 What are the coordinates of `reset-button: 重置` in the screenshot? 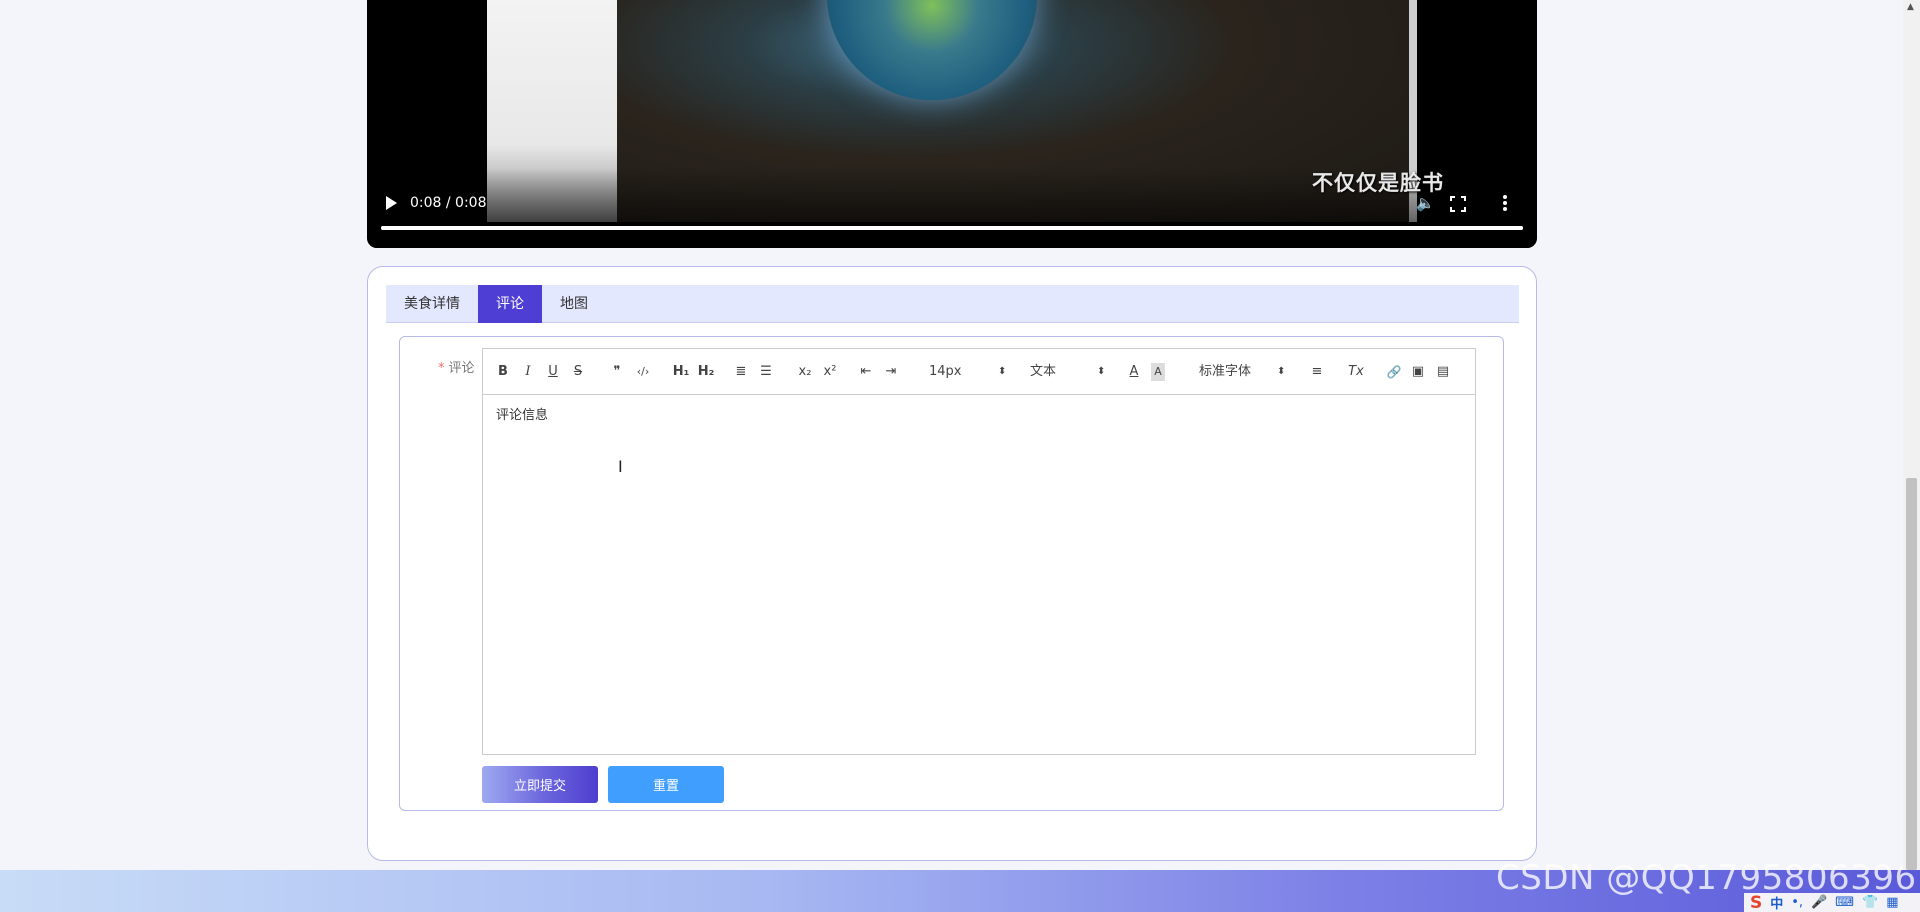 It's located at (666, 784).